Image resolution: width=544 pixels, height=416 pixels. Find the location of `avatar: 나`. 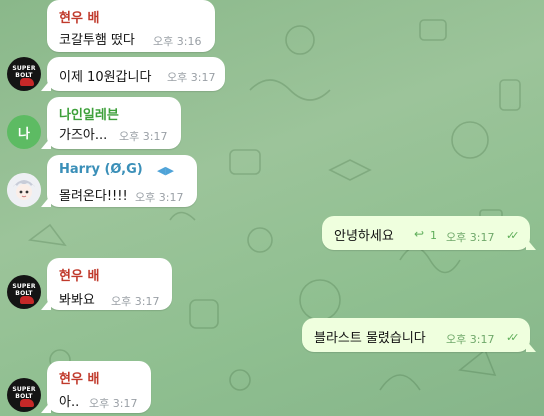

avatar: 나 is located at coordinates (24, 132).